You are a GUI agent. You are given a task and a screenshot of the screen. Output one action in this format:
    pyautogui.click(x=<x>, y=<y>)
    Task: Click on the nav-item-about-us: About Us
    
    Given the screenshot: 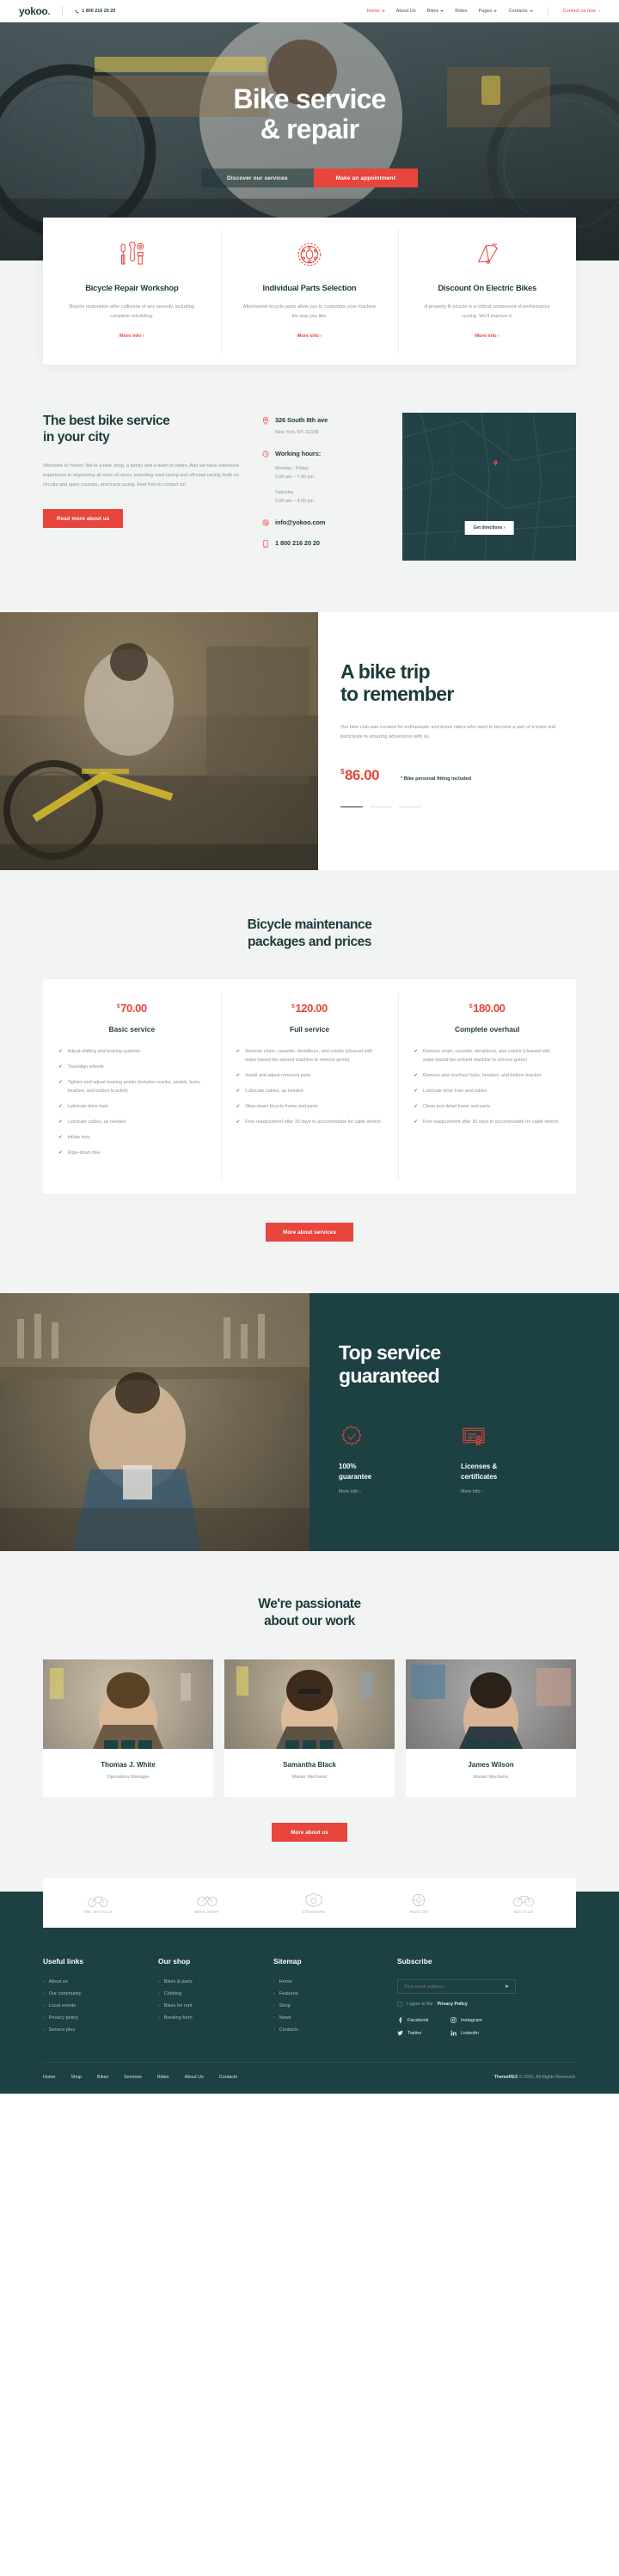 What is the action you would take?
    pyautogui.click(x=406, y=11)
    